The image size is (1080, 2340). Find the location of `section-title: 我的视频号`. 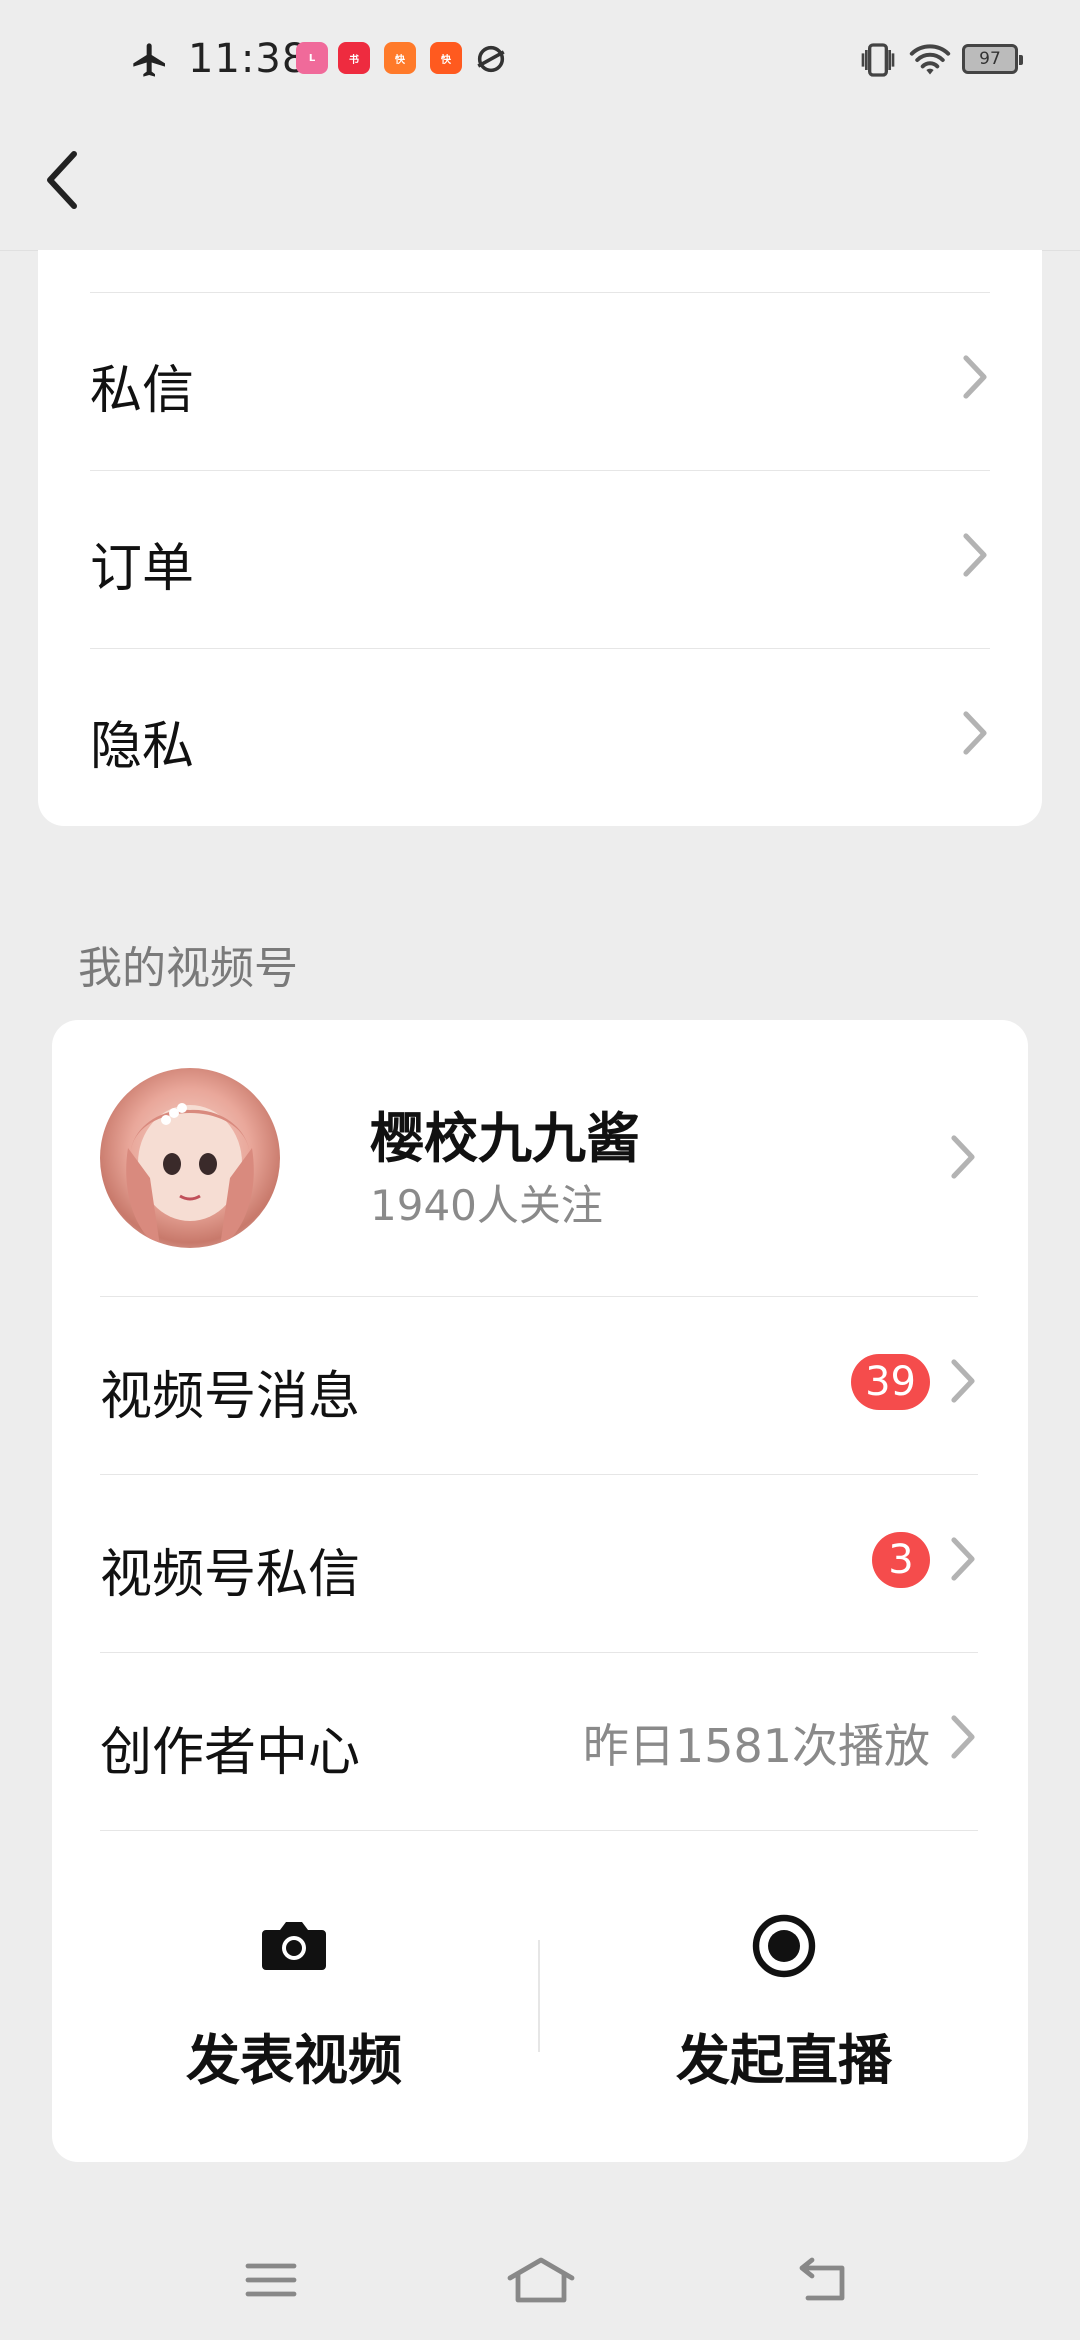

section-title: 我的视频号 is located at coordinates (188, 968).